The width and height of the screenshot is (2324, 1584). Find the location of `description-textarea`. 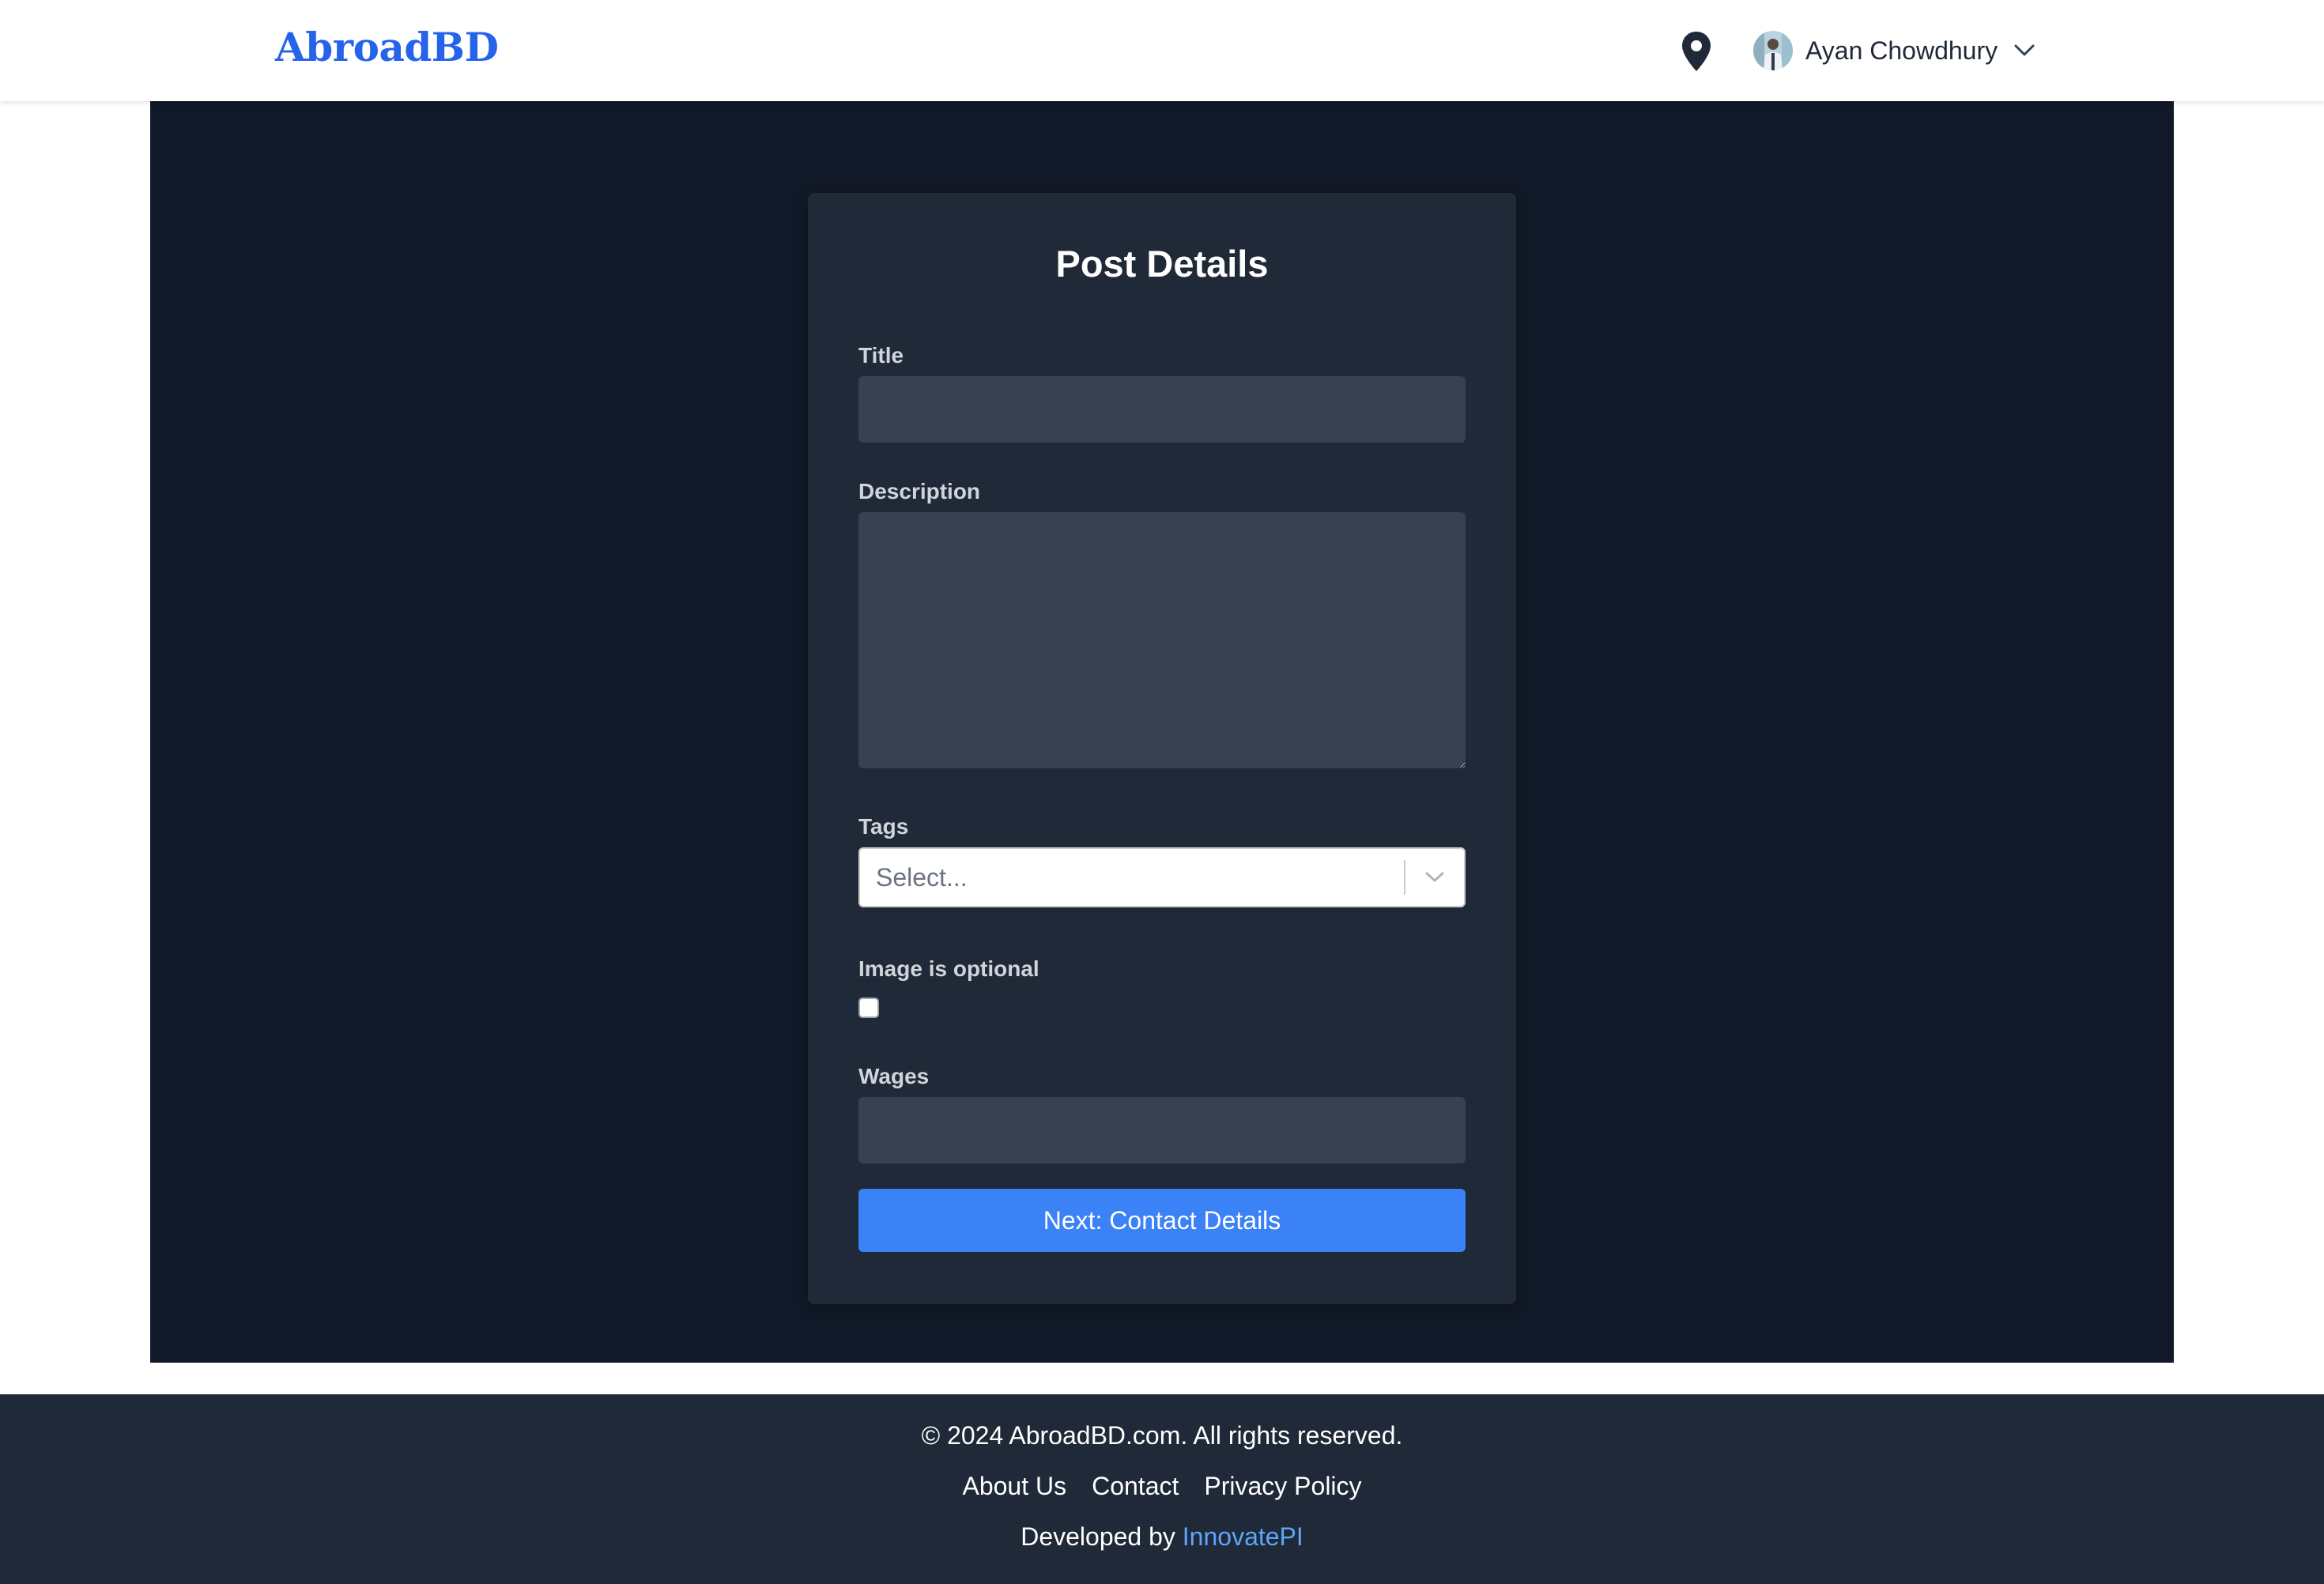

description-textarea is located at coordinates (1162, 640).